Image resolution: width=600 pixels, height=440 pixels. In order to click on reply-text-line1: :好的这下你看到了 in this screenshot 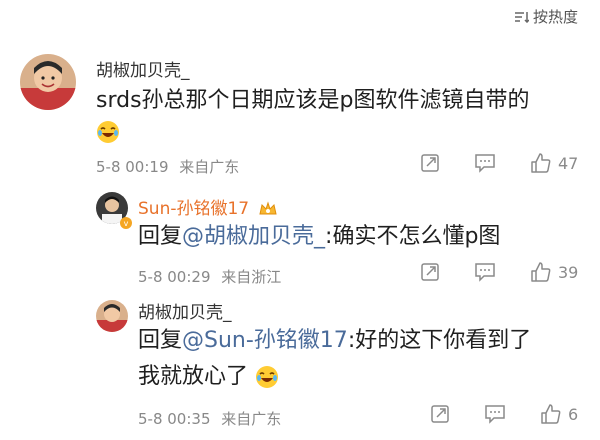, I will do `click(439, 340)`.